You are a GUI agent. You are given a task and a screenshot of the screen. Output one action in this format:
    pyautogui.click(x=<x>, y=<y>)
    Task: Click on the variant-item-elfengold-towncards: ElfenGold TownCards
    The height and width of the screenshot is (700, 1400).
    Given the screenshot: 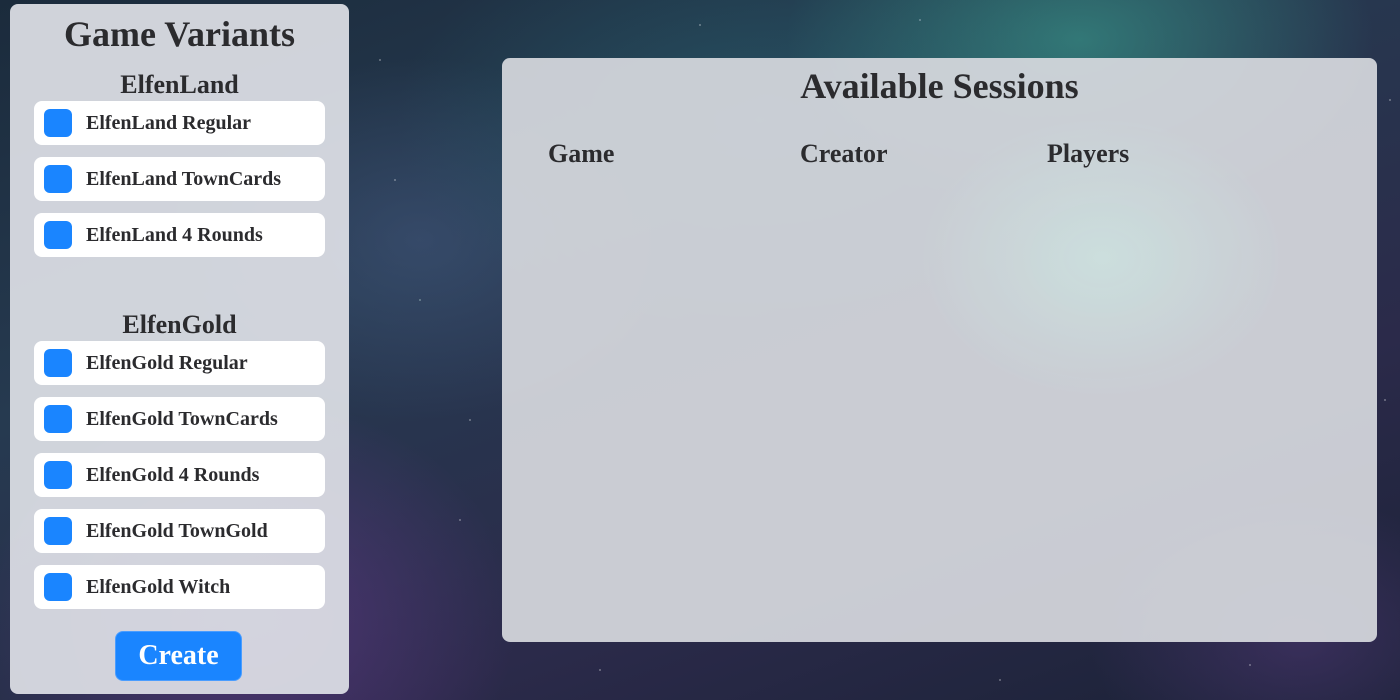 What is the action you would take?
    pyautogui.click(x=179, y=419)
    